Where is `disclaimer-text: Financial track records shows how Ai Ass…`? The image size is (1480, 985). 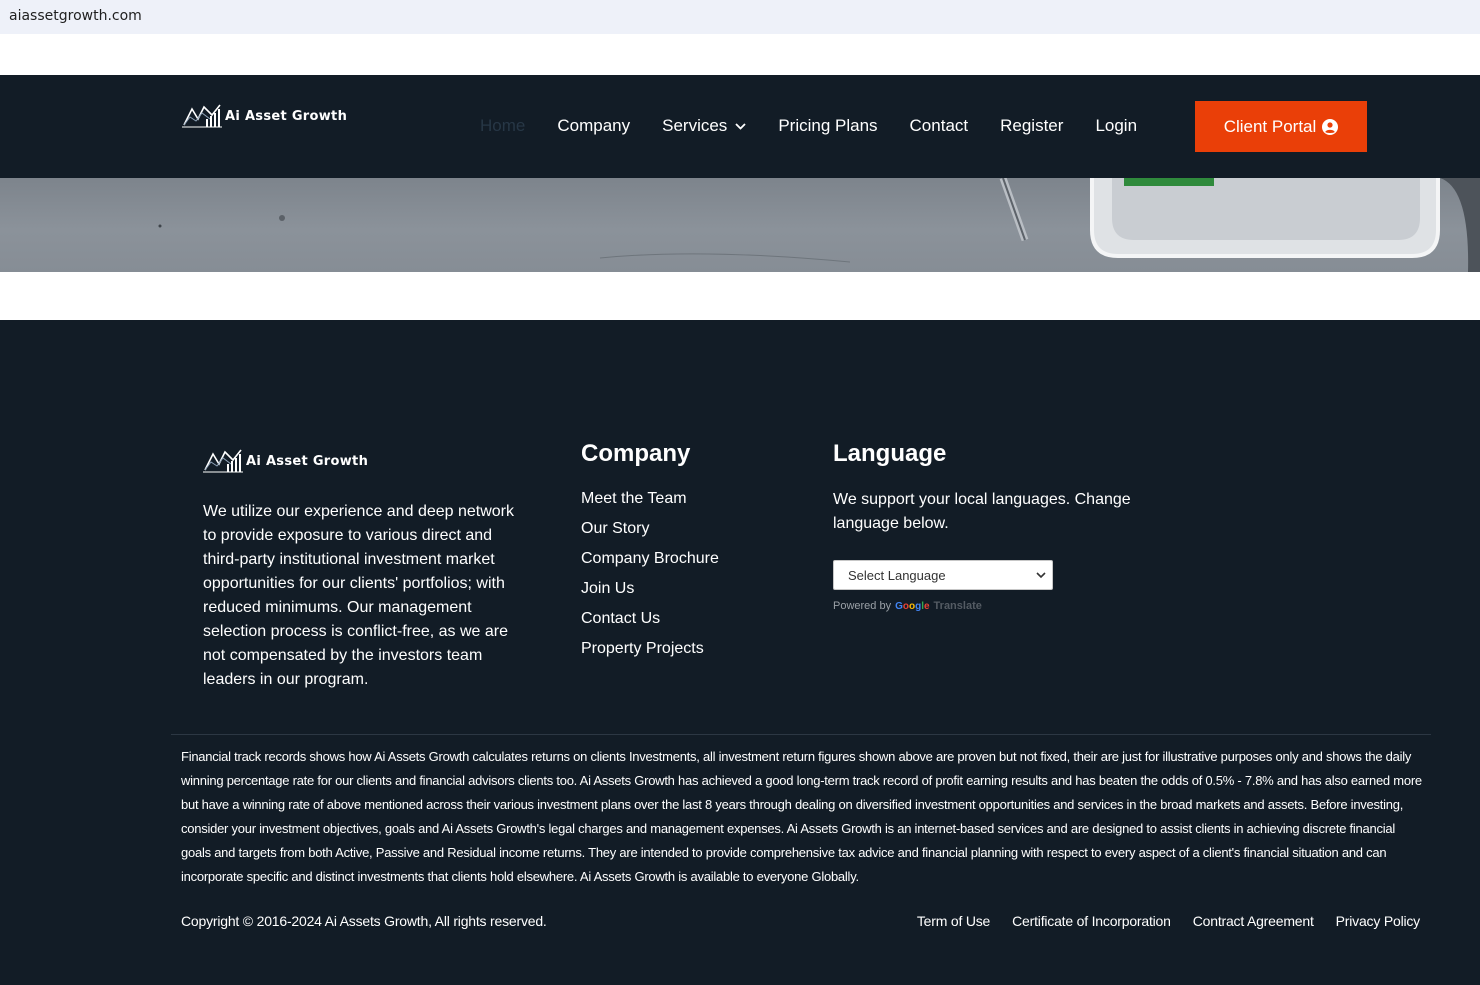 disclaimer-text: Financial track records shows how Ai Ass… is located at coordinates (801, 816).